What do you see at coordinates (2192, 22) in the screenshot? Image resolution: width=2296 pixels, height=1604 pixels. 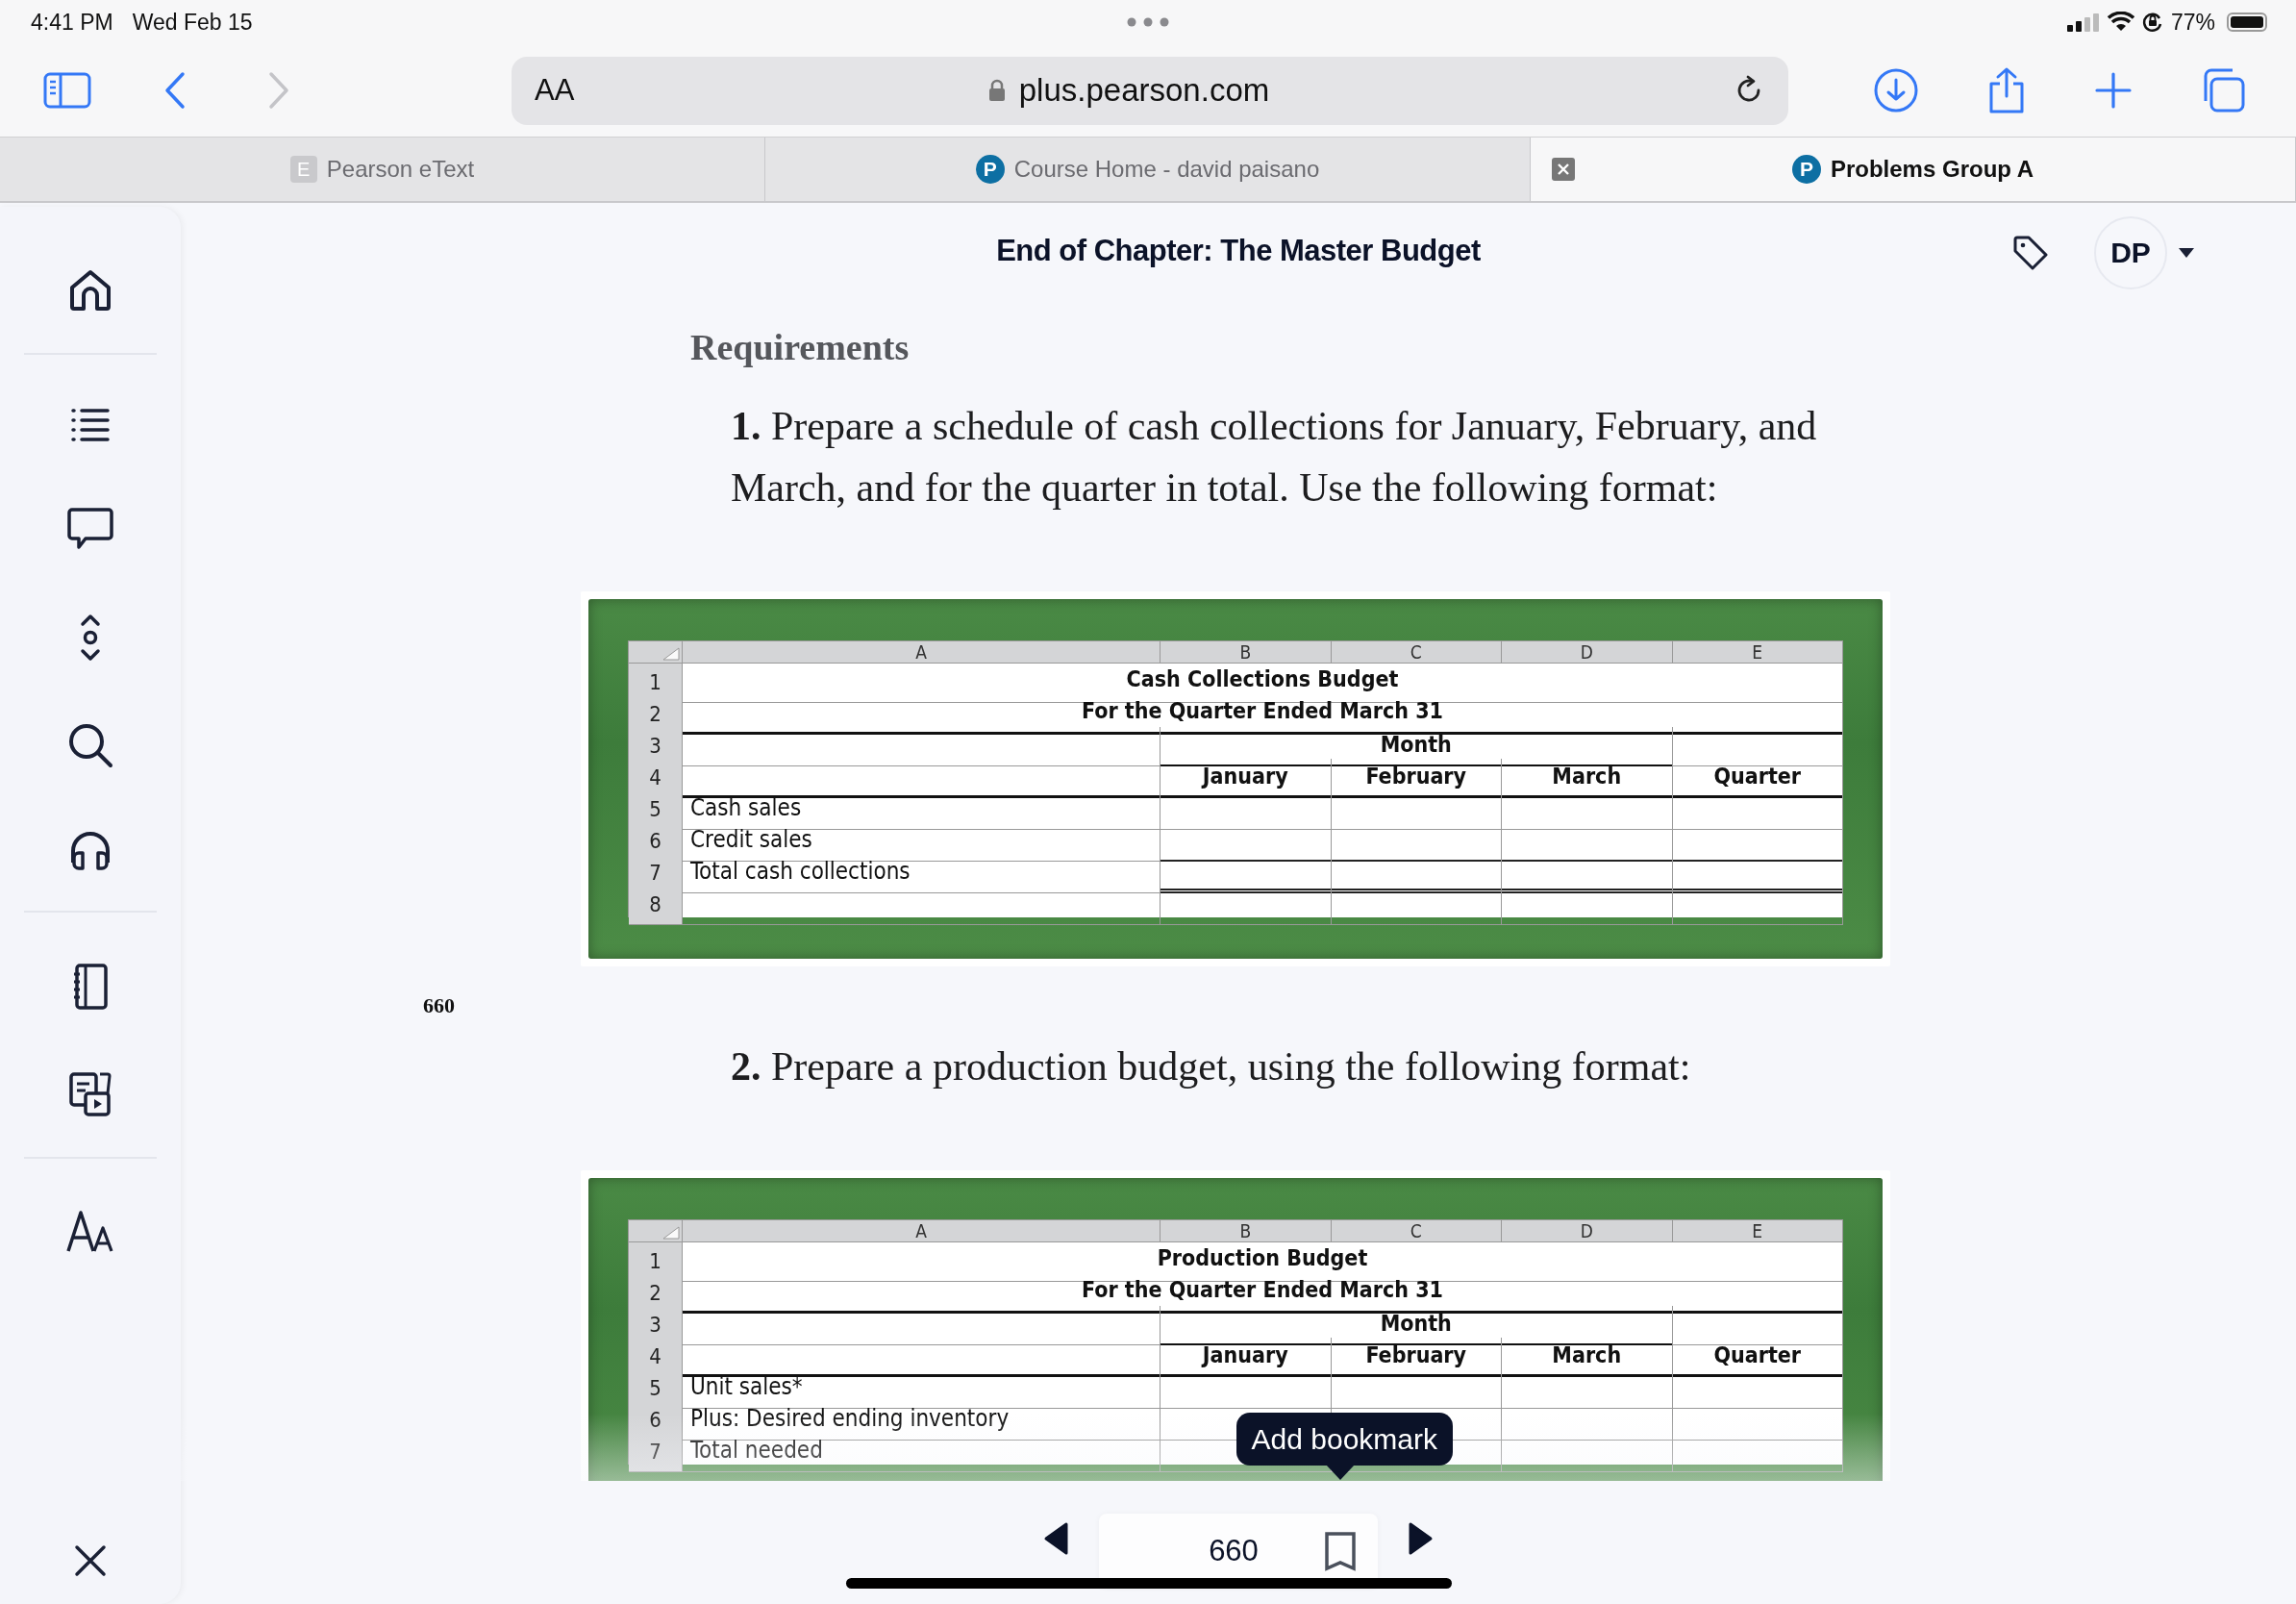 I see `battery-percent: 77%` at bounding box center [2192, 22].